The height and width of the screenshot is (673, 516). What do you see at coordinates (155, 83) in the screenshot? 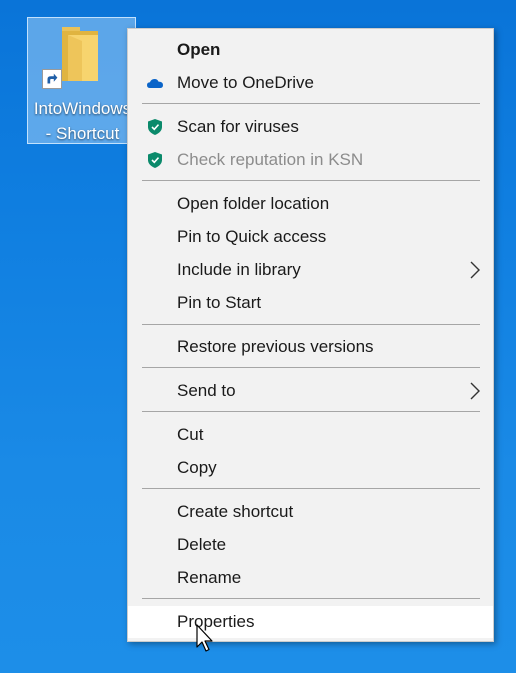
I see `onedrive-cloud-icon` at bounding box center [155, 83].